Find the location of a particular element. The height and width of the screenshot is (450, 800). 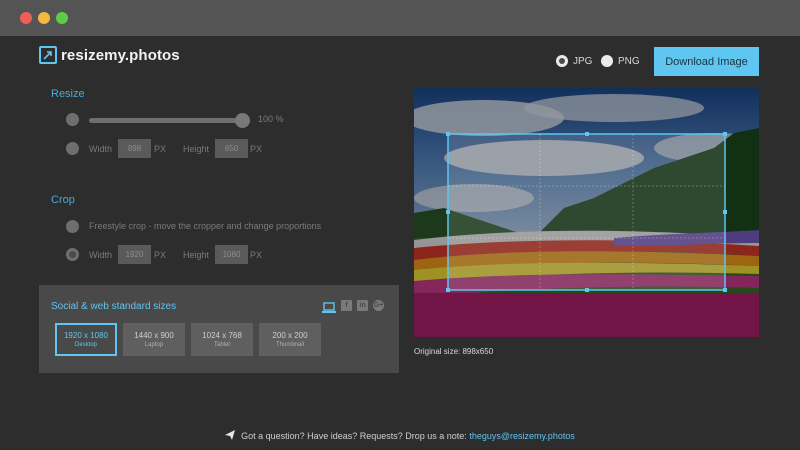

paper-plane-icon is located at coordinates (230, 436).